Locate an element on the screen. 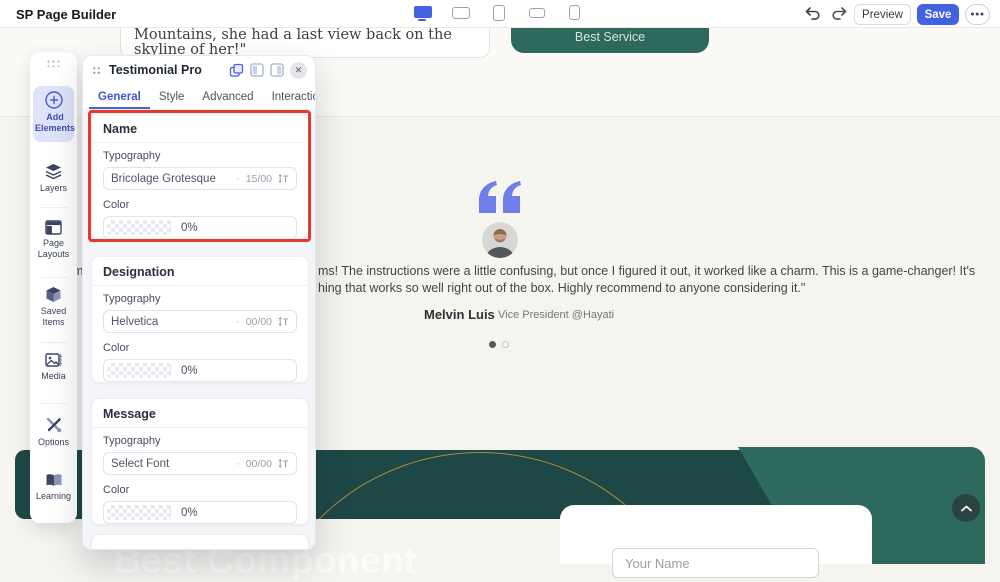 The image size is (1000, 582). chevron-up-icon is located at coordinates (966, 508).